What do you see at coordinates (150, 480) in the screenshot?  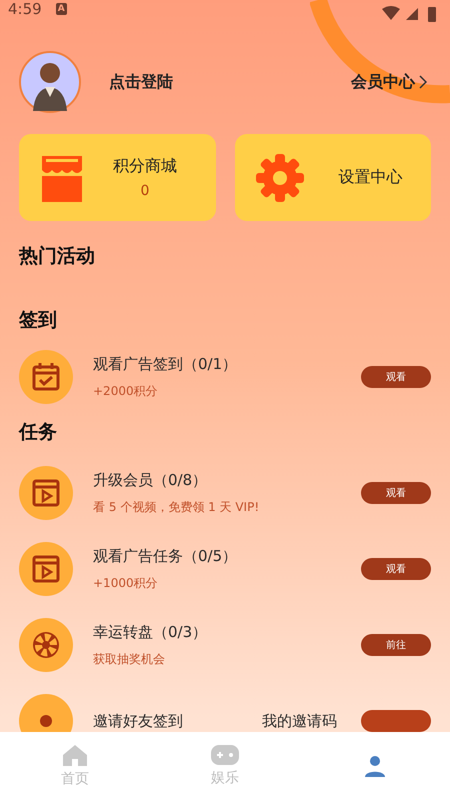 I see `task-title: 升级会员（0/8）` at bounding box center [150, 480].